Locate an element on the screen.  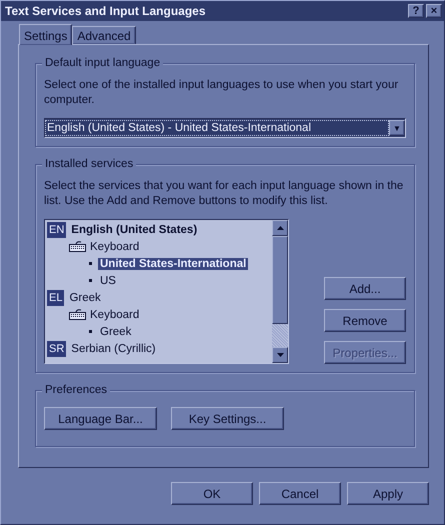
language-item: Serbian (Cyrillic) is located at coordinates (113, 348).